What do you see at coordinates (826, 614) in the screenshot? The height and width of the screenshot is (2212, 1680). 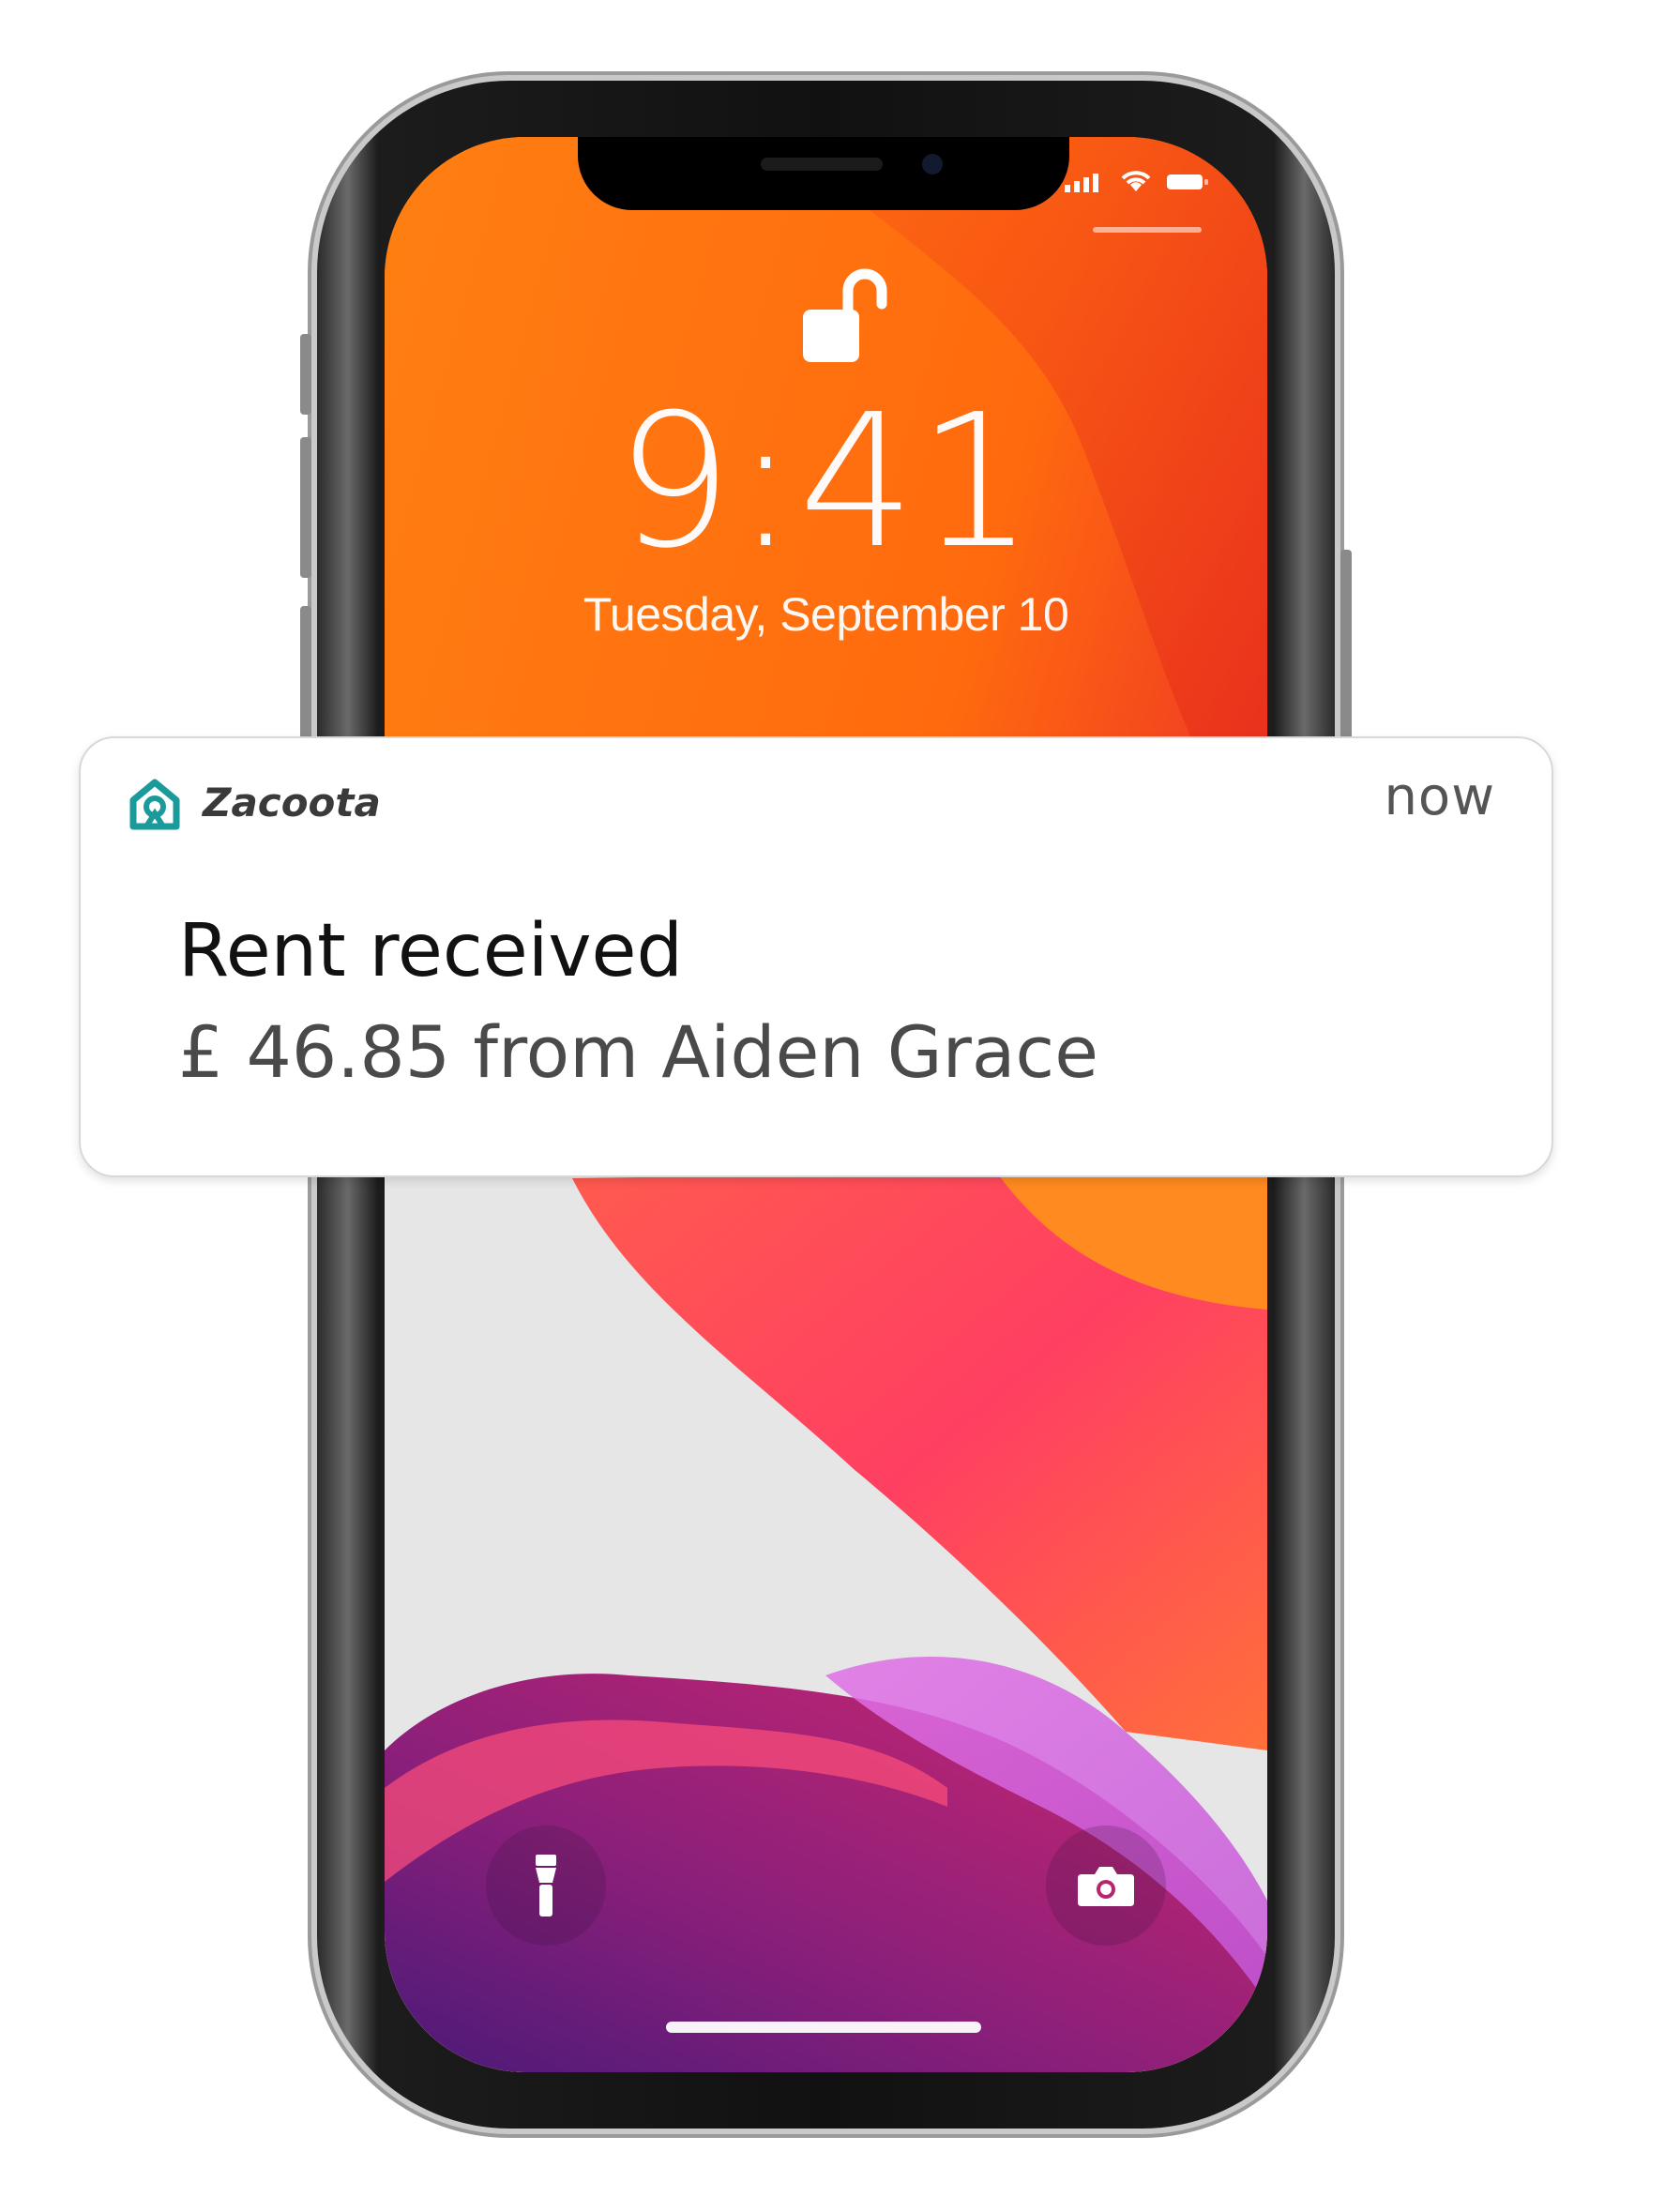 I see `lockscreen-date: Tuesday, September 10` at bounding box center [826, 614].